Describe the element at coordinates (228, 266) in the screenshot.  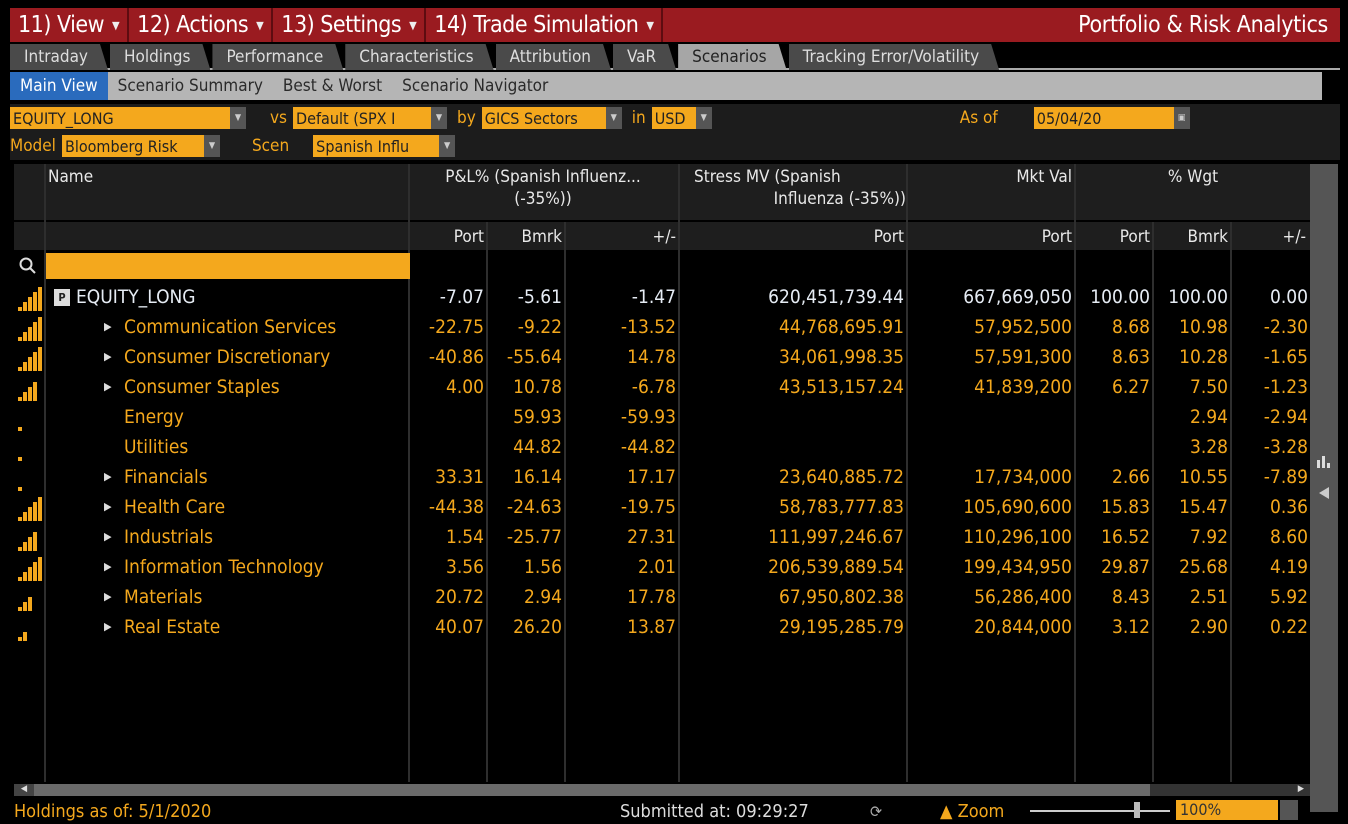
I see `name-filter-input` at that location.